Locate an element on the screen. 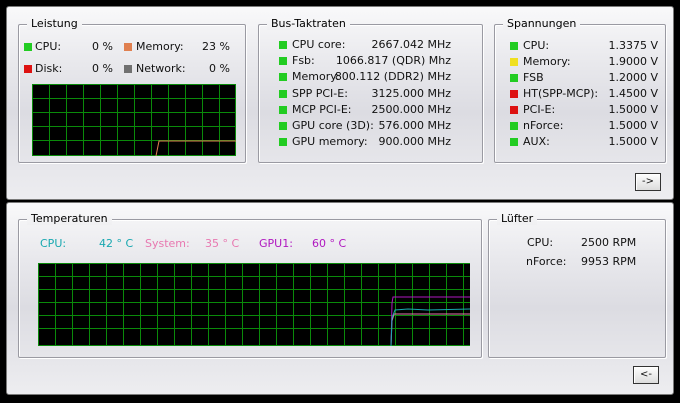 The width and height of the screenshot is (680, 403). bus-item: CPU core: 2667.042 MHz is located at coordinates (370, 45).